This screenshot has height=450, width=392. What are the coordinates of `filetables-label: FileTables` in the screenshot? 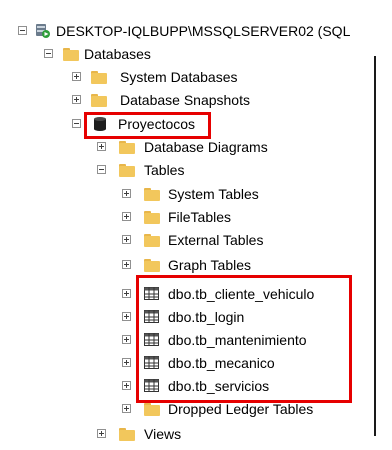 It's located at (200, 217).